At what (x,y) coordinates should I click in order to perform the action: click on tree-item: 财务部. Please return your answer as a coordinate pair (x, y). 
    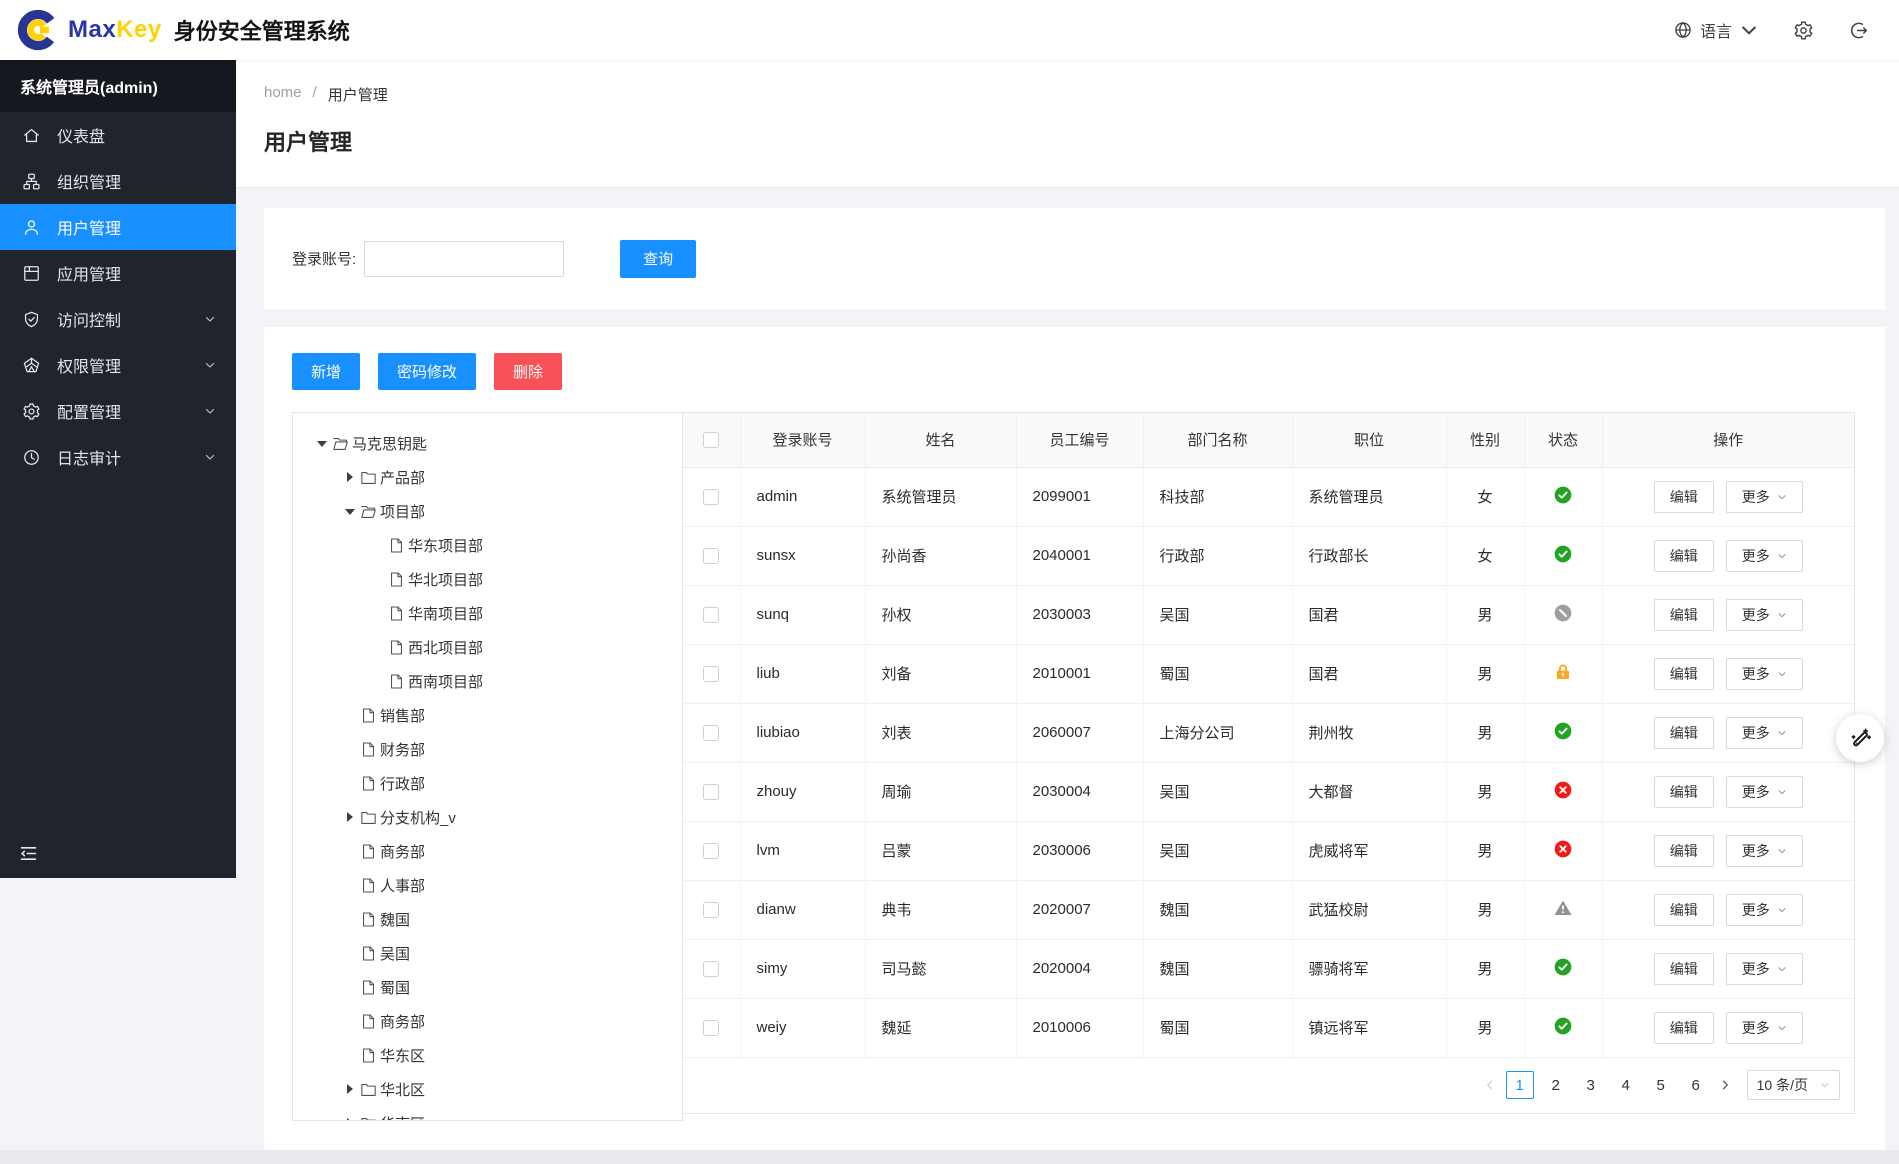
    Looking at the image, I should click on (487, 749).